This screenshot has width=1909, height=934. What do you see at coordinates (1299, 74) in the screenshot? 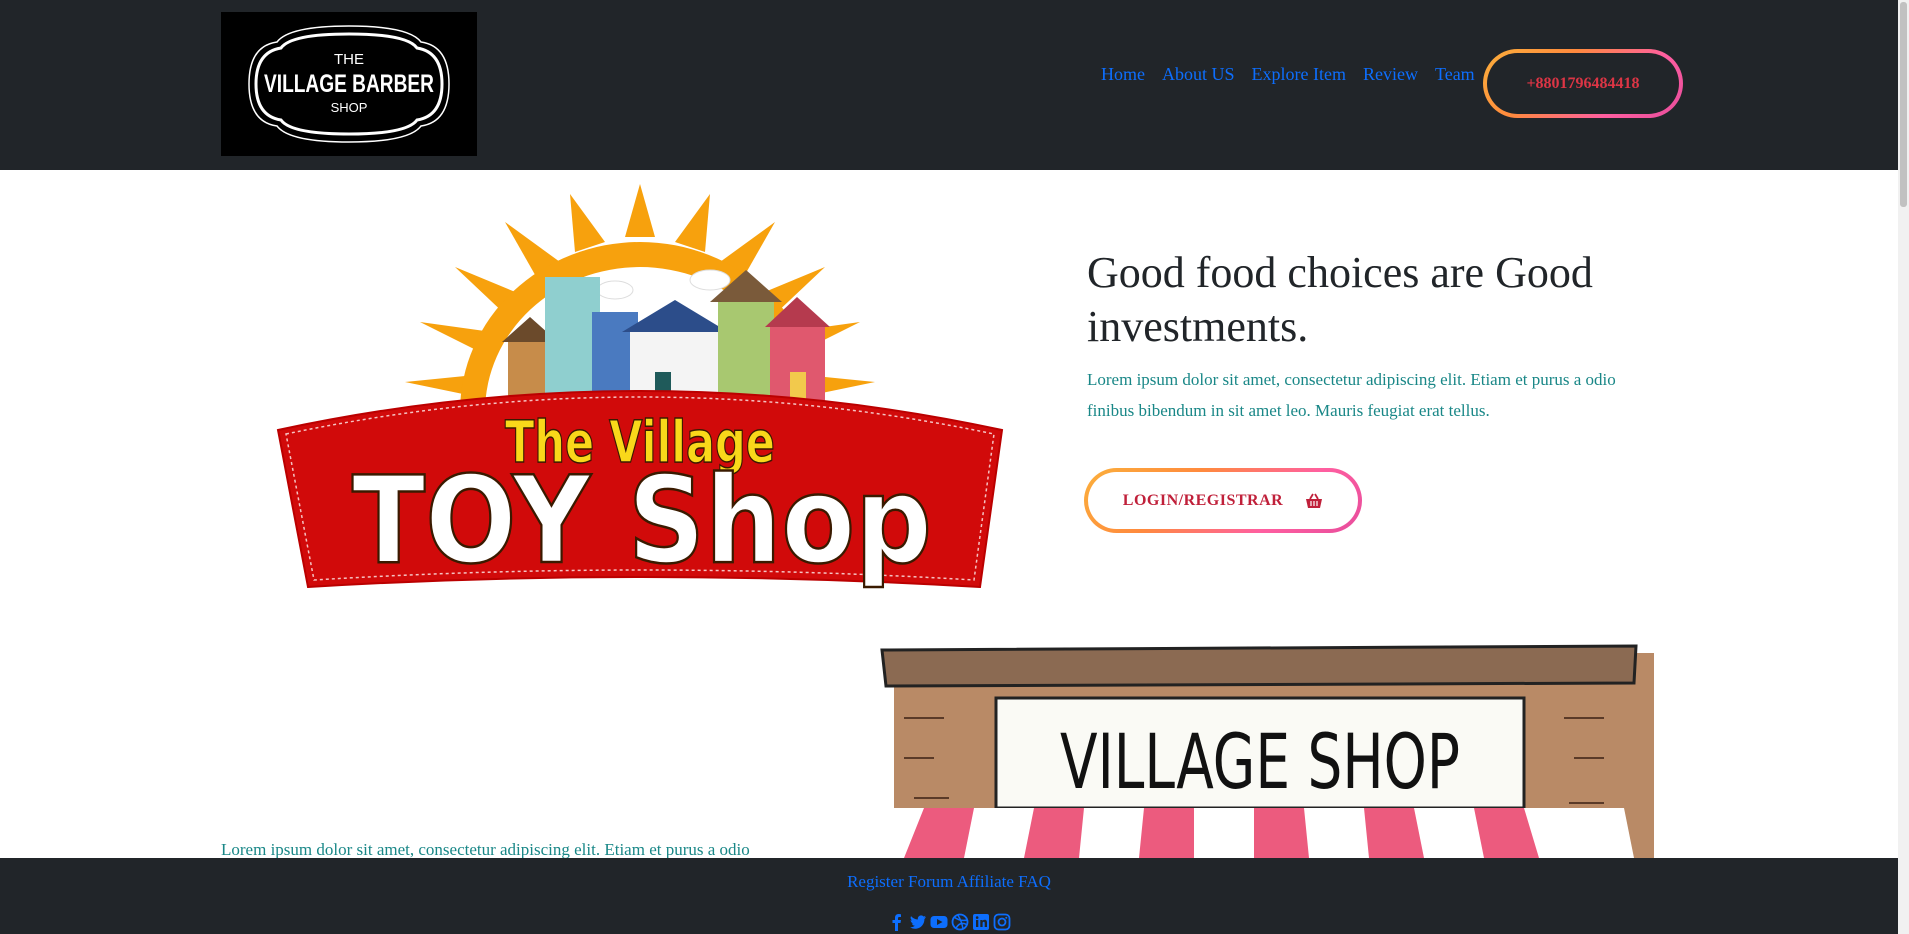
I see `nav-explore-item: Explore Item` at bounding box center [1299, 74].